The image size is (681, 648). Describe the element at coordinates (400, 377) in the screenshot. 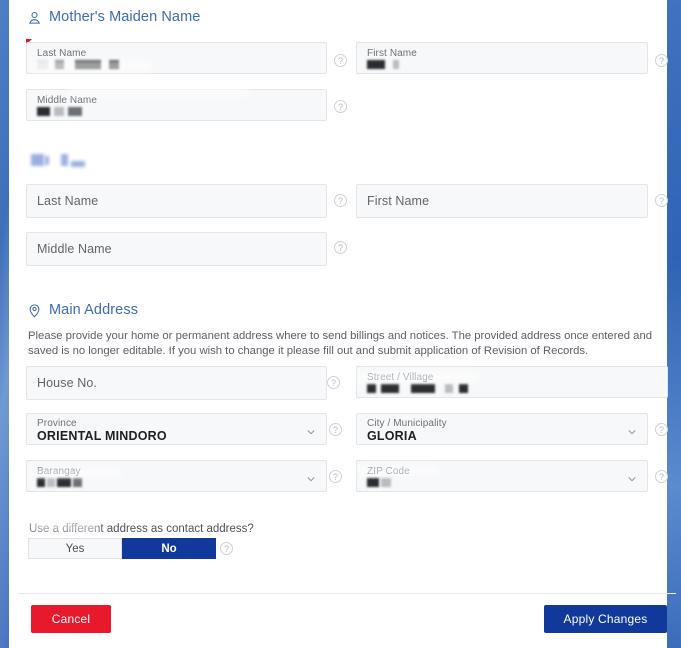

I see `street-village-label: Street / Village` at that location.